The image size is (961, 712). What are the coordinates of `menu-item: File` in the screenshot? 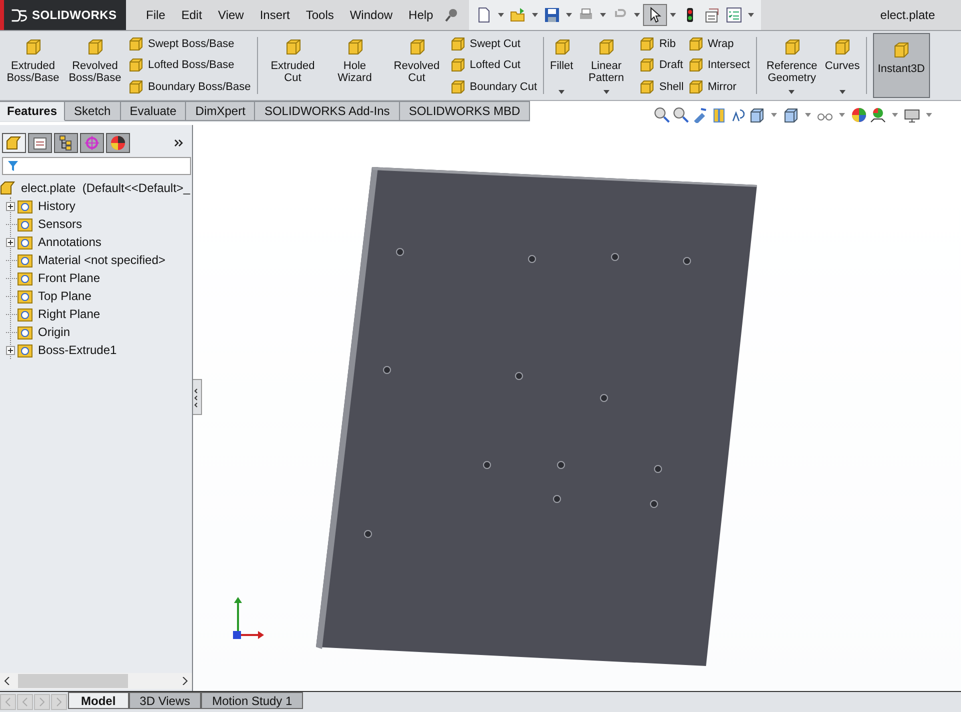 It's located at (156, 15).